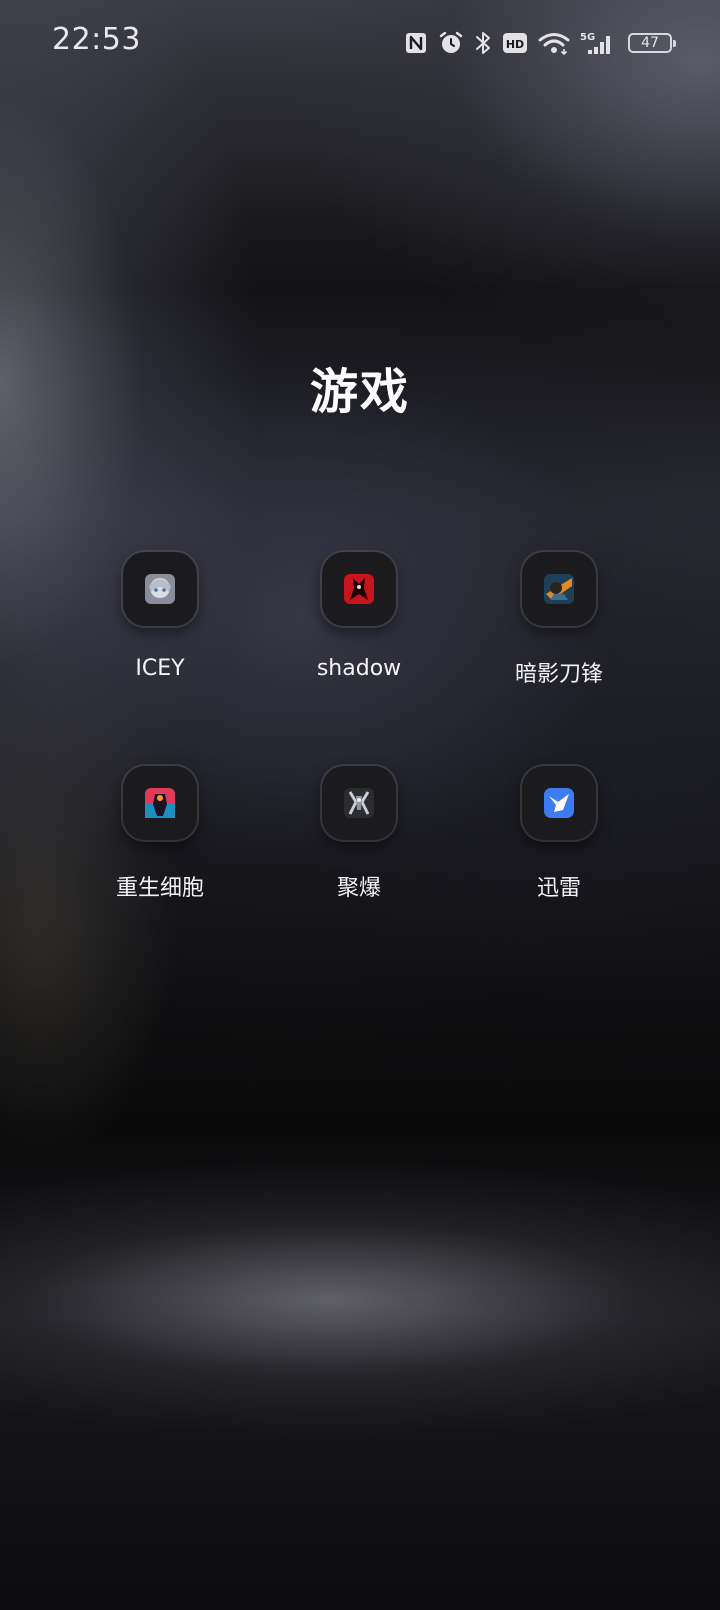  I want to click on app-label: ICEY, so click(160, 668).